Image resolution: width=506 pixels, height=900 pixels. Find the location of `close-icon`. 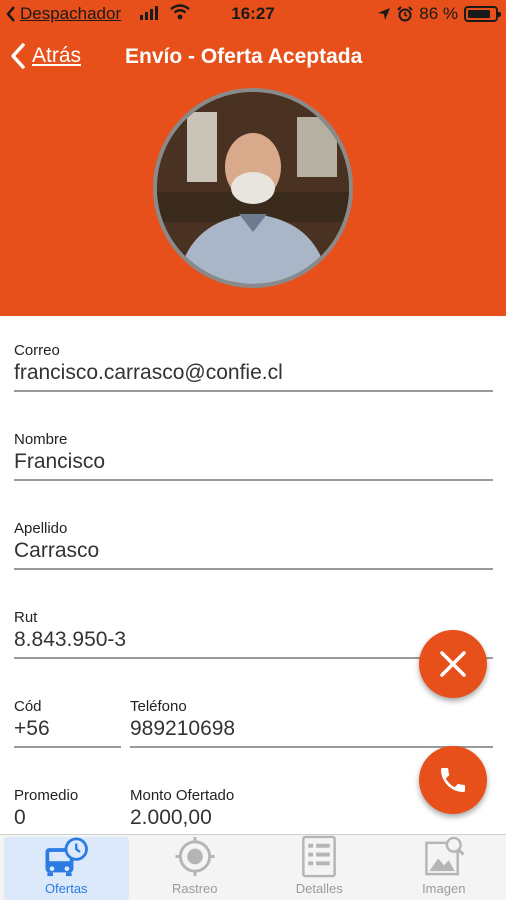

close-icon is located at coordinates (453, 664).